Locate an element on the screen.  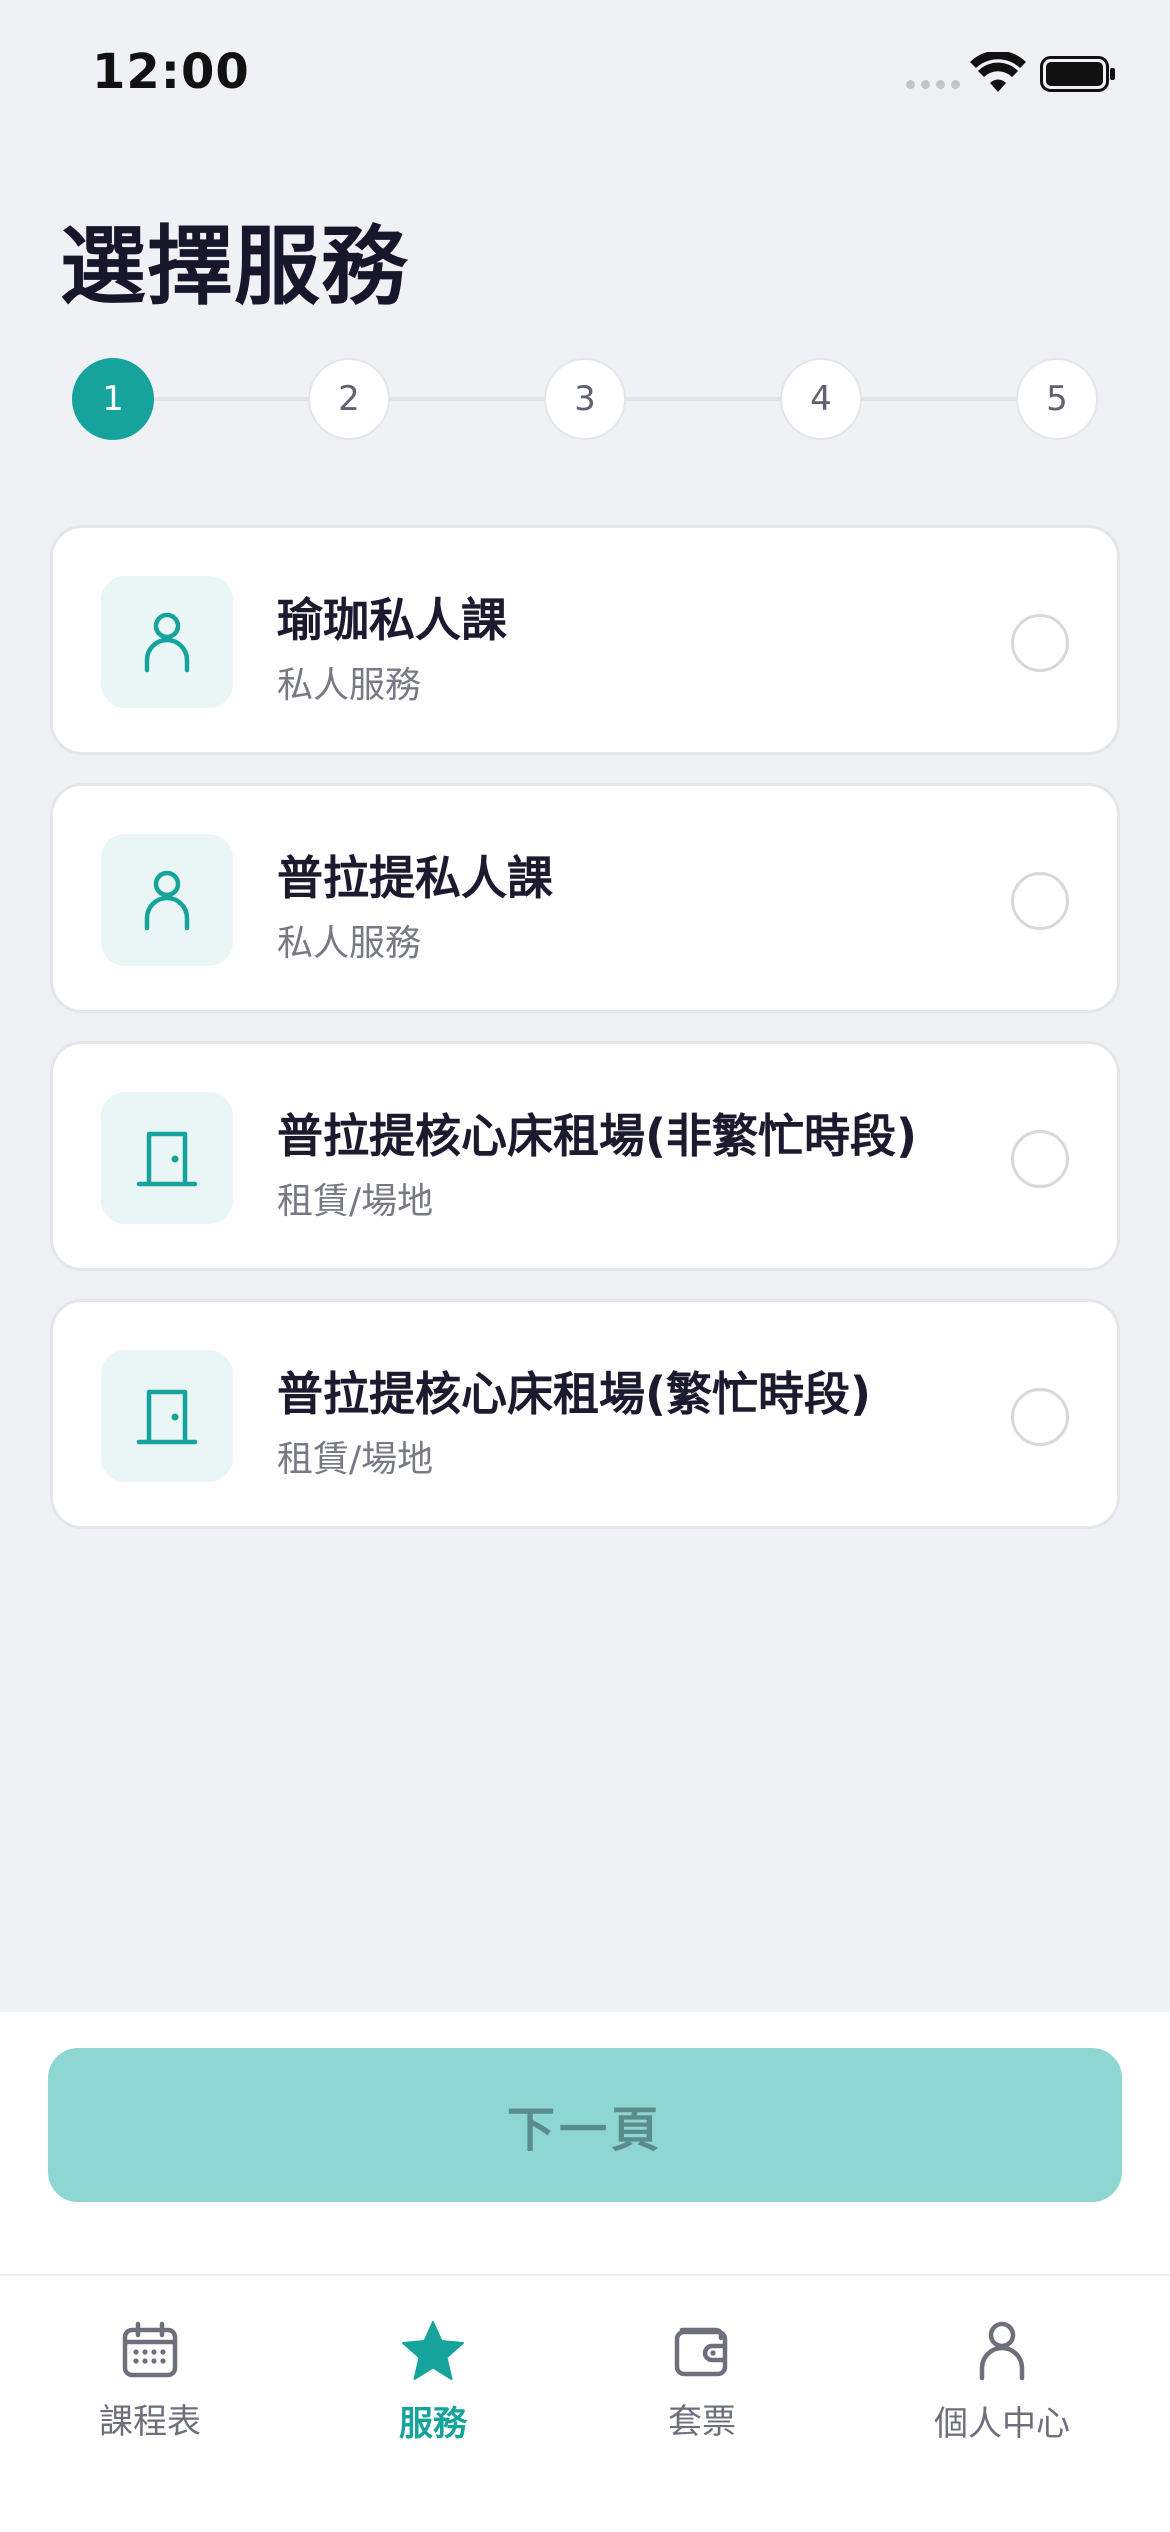
tab-schedule: 課程表 is located at coordinates (150, 2395).